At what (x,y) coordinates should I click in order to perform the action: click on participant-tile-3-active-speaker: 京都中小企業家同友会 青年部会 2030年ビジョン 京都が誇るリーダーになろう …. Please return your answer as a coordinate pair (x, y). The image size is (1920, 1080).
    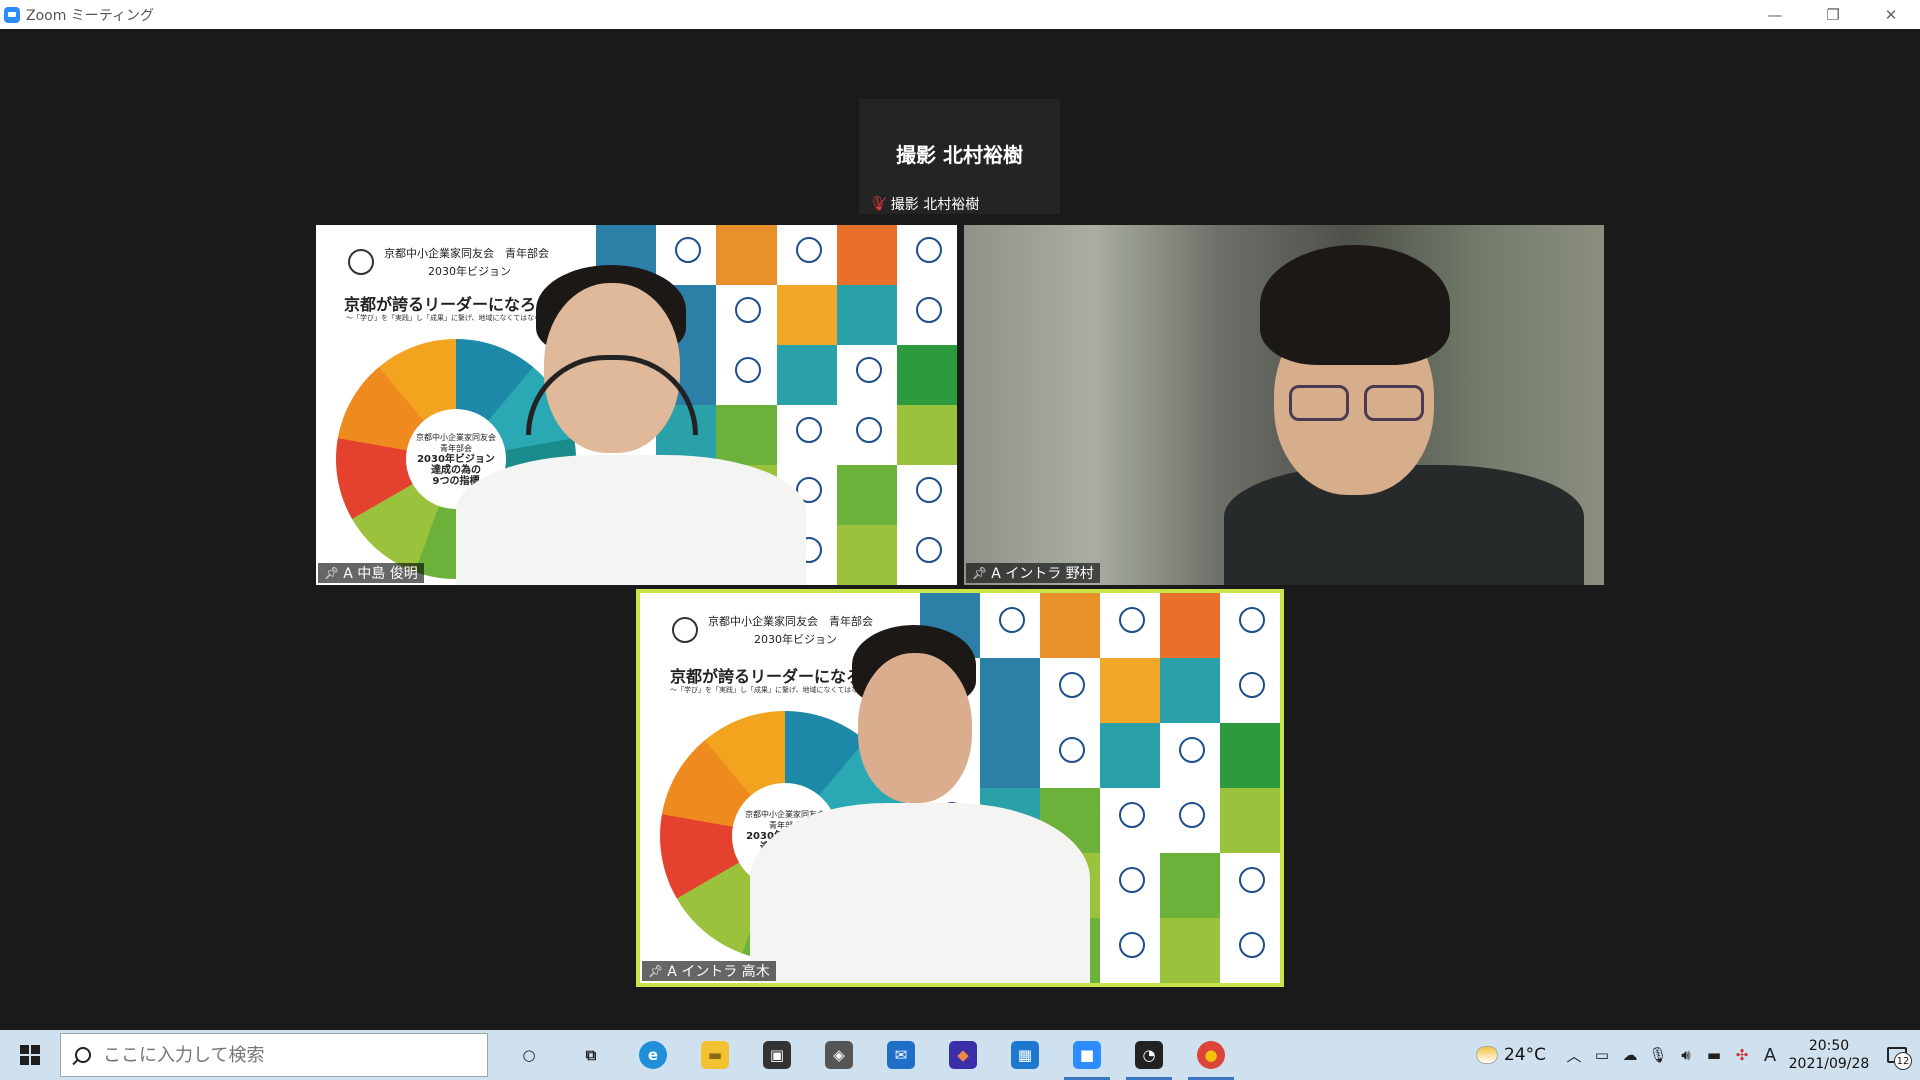
    Looking at the image, I should click on (960, 788).